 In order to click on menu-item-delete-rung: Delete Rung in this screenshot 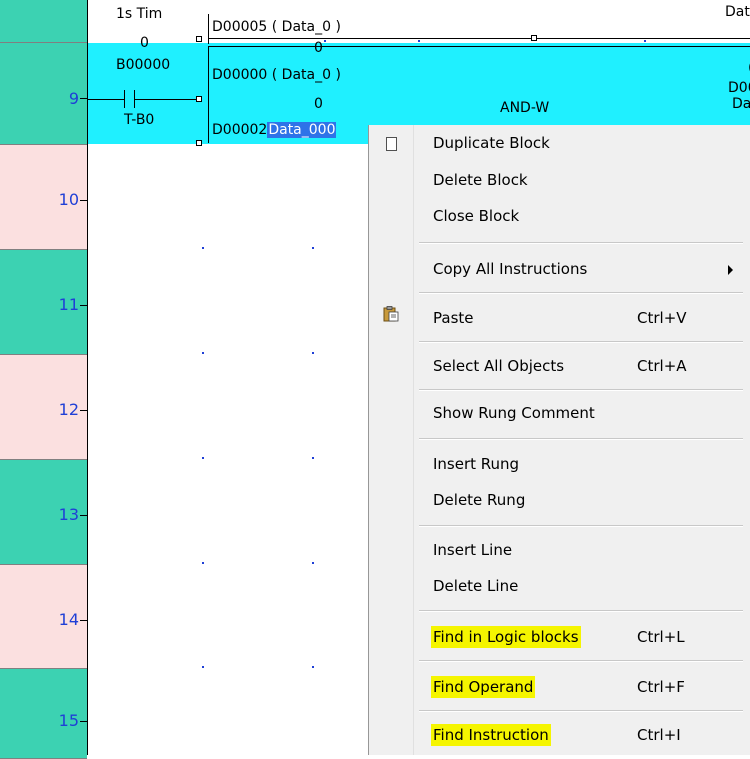, I will do `click(559, 500)`.